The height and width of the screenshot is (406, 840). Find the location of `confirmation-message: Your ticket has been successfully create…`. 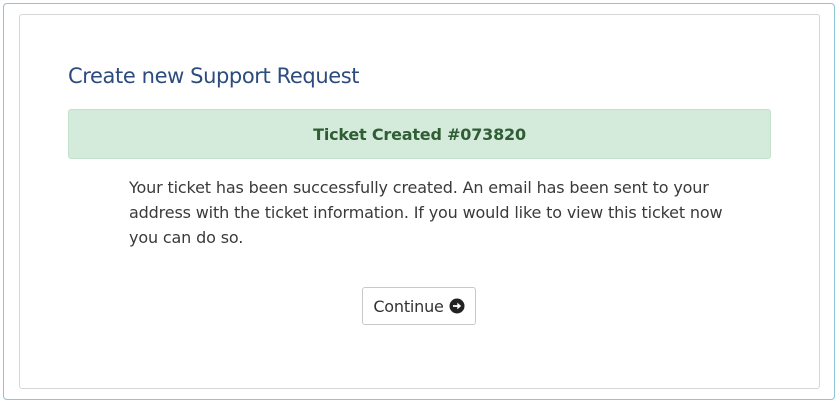

confirmation-message: Your ticket has been successfully create… is located at coordinates (429, 212).